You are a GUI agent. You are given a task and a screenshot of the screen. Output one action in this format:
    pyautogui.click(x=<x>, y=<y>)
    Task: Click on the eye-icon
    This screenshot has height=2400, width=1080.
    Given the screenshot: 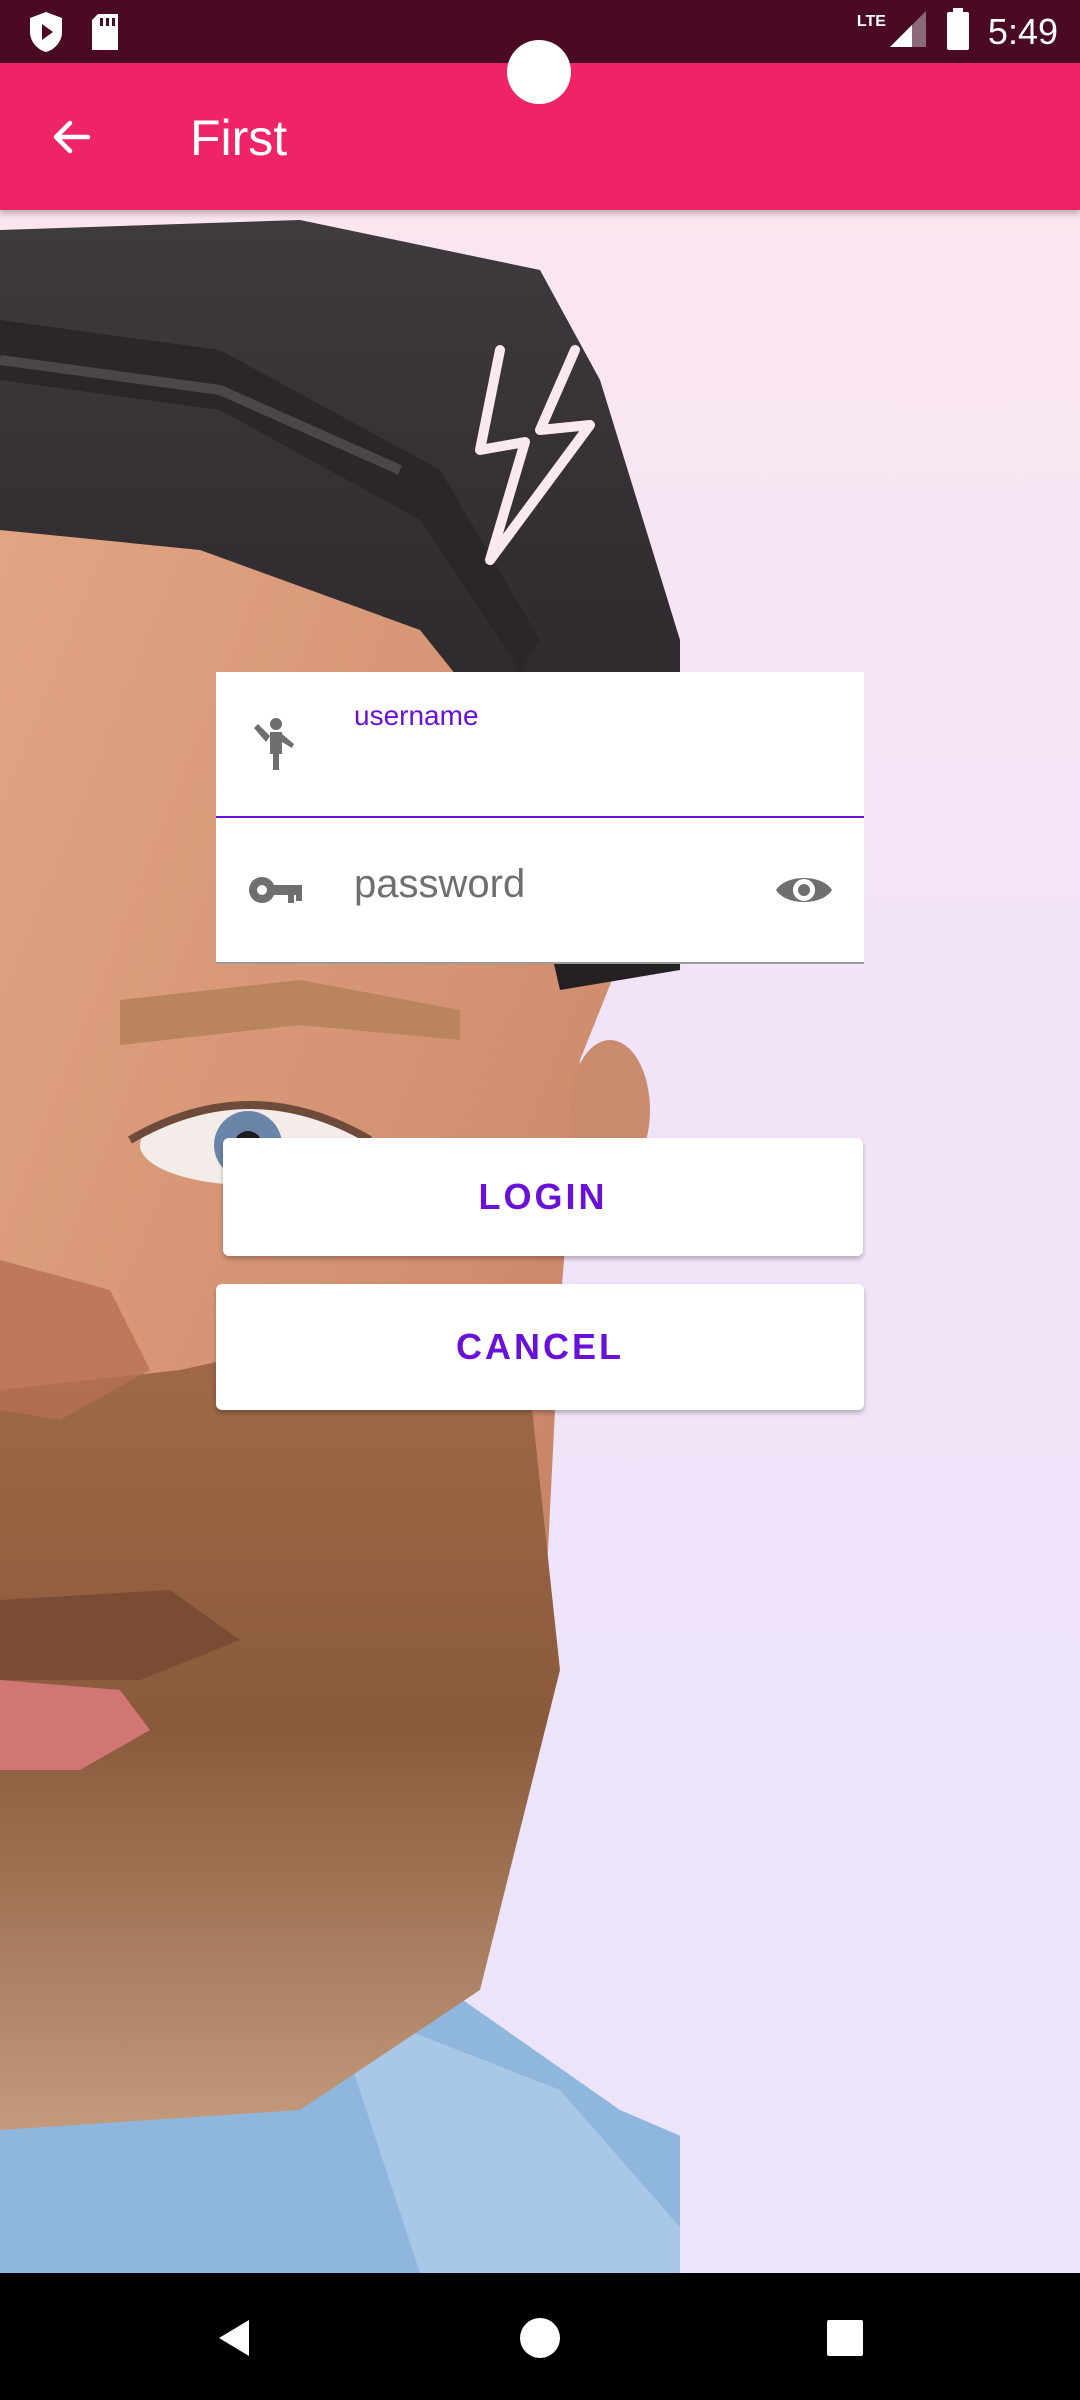 What is the action you would take?
    pyautogui.click(x=804, y=890)
    